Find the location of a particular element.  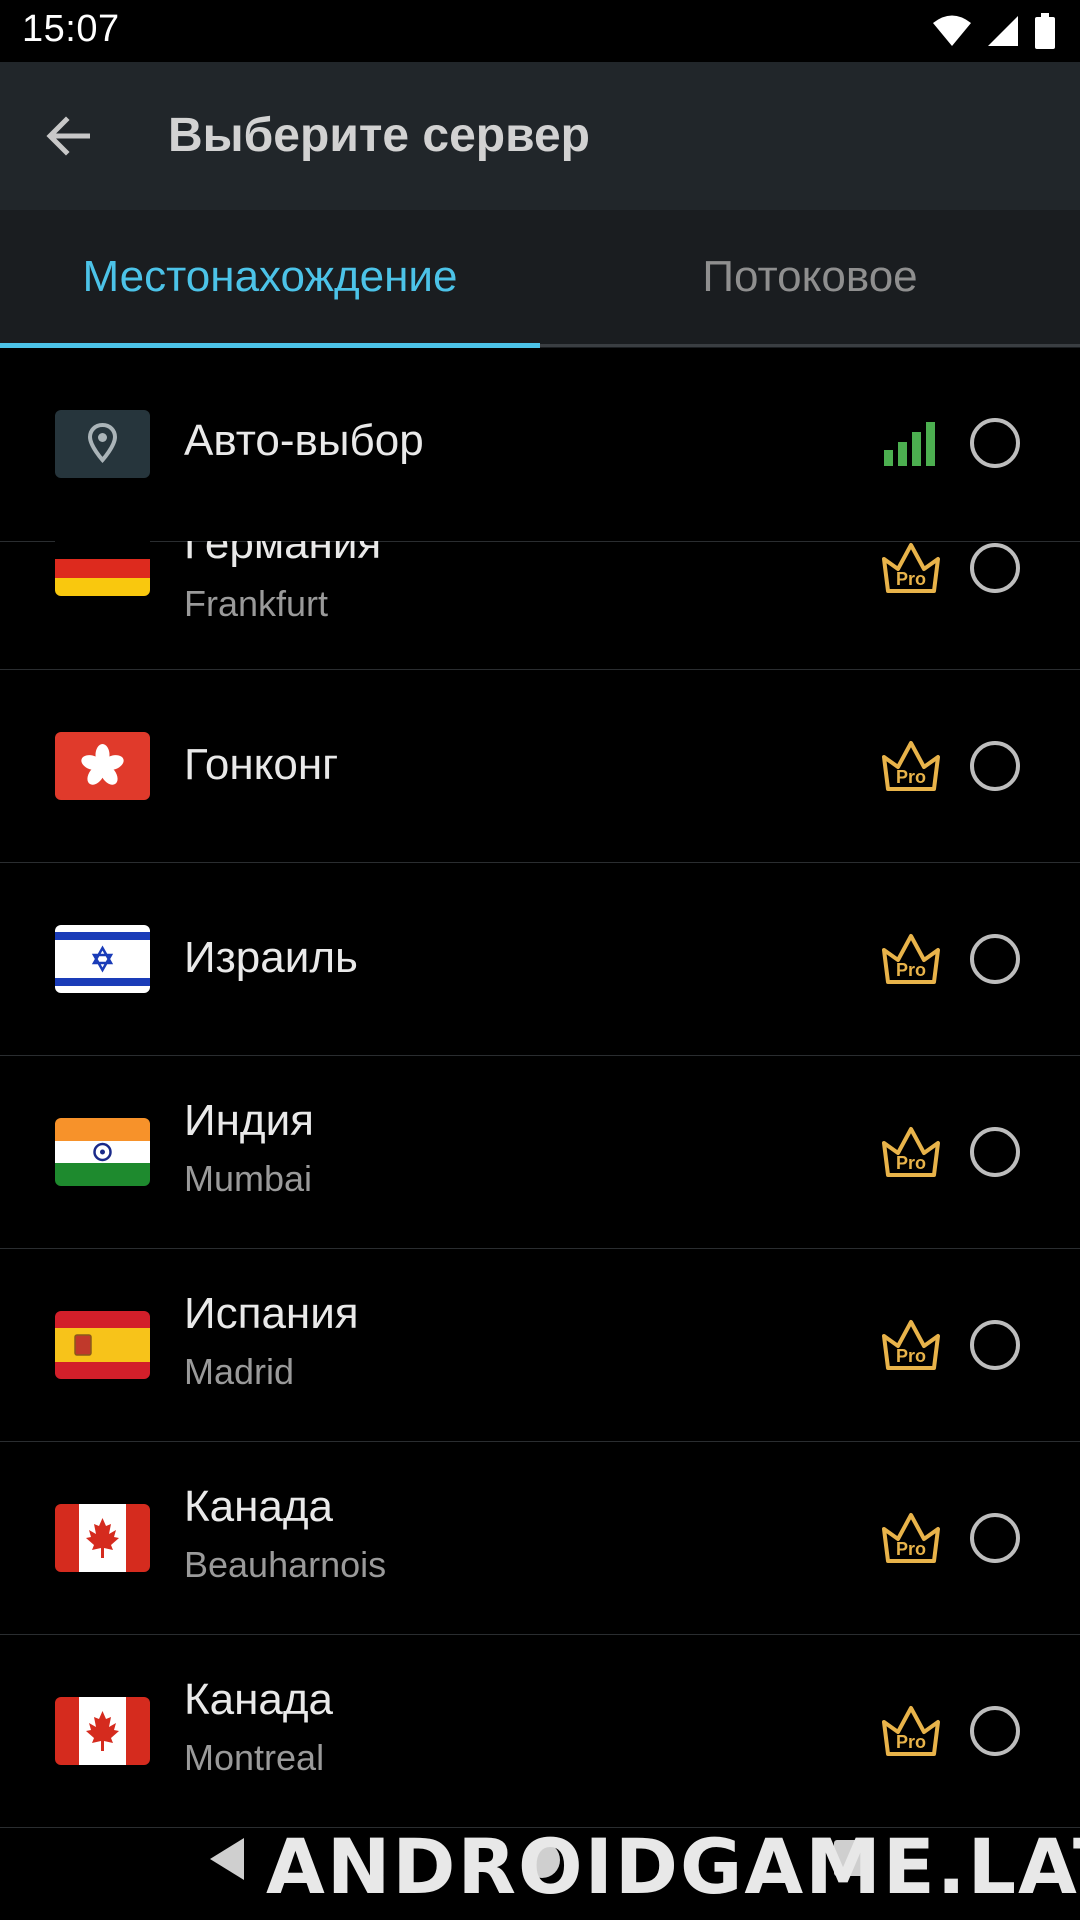

india-flag-icon is located at coordinates (102, 1152).